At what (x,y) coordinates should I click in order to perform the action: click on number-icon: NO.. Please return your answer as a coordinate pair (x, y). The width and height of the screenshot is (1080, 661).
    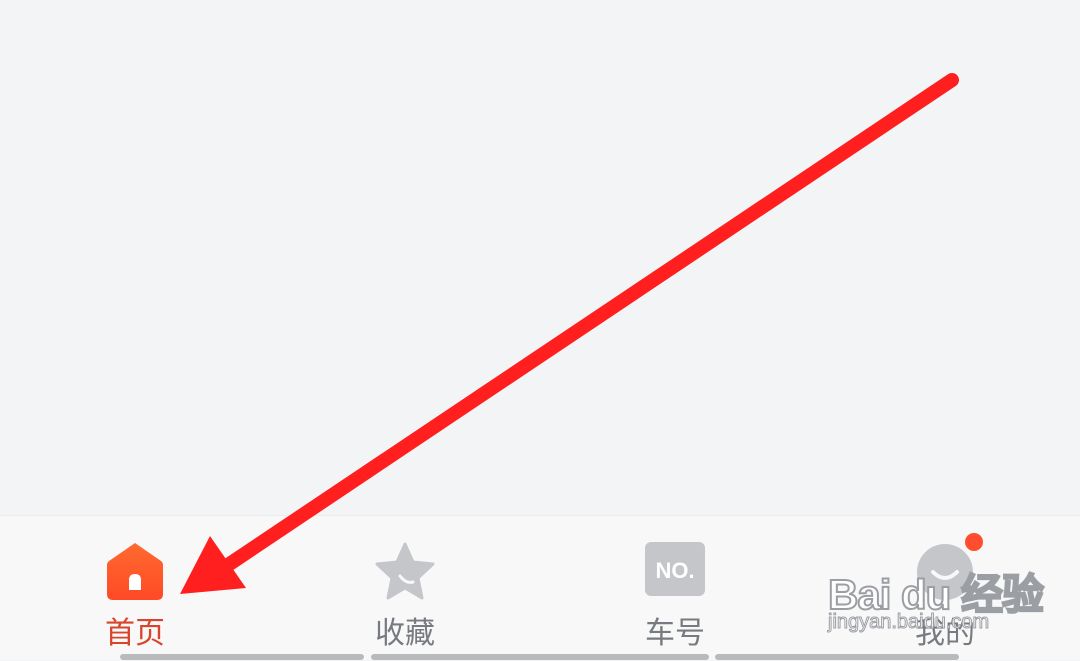
    Looking at the image, I should click on (675, 569).